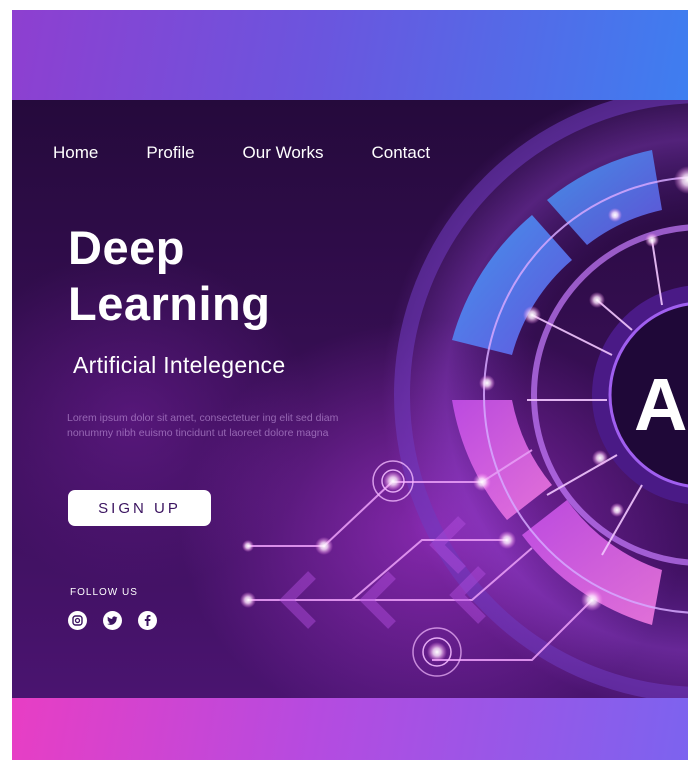  What do you see at coordinates (350, 55) in the screenshot?
I see `top-gradient-band` at bounding box center [350, 55].